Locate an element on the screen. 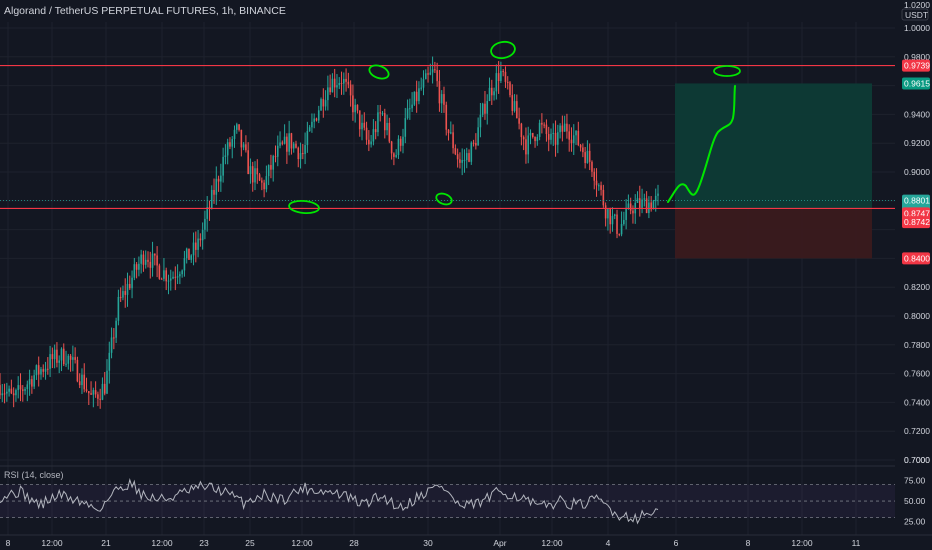 The width and height of the screenshot is (932, 550). price-tick: 0.9200 is located at coordinates (917, 143).